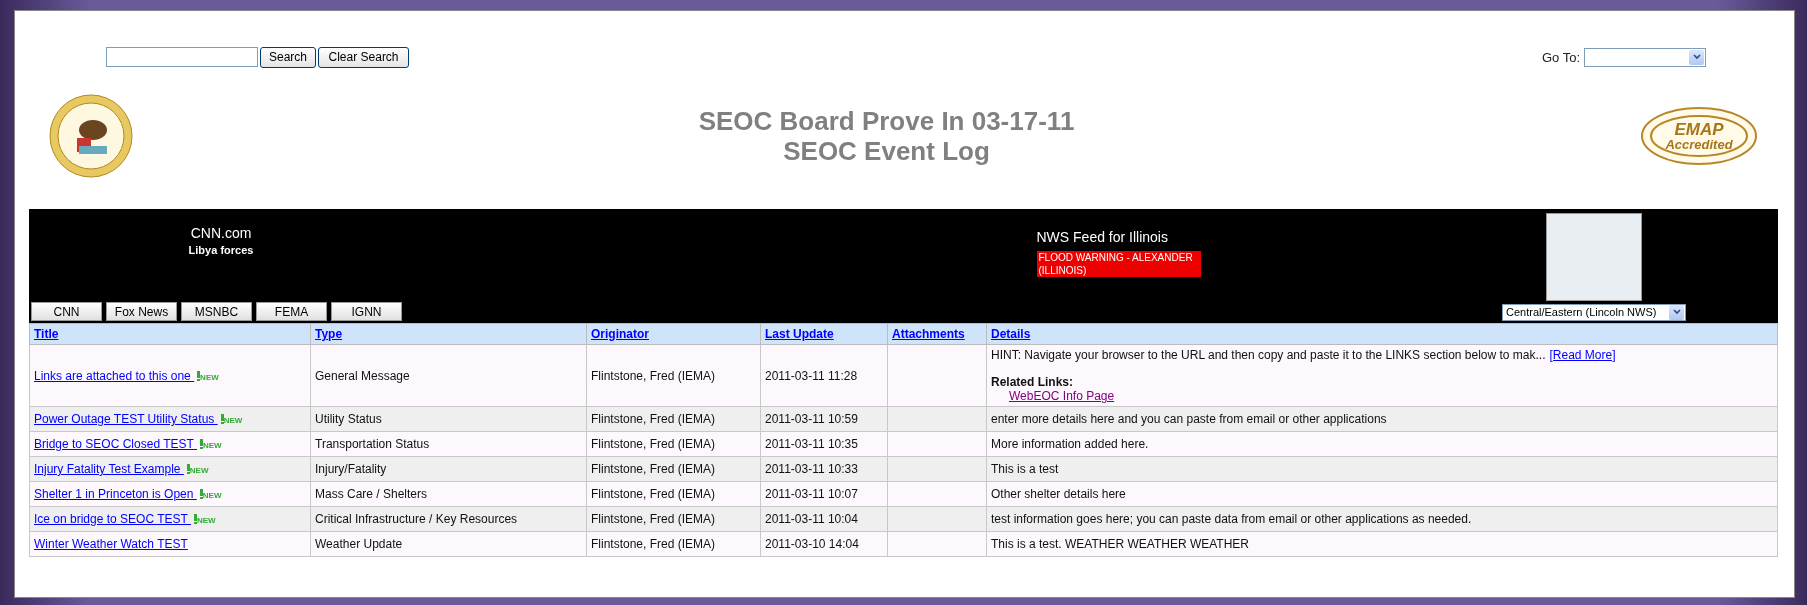  Describe the element at coordinates (1062, 396) in the screenshot. I see `related-link: WebEOC Info Page` at that location.